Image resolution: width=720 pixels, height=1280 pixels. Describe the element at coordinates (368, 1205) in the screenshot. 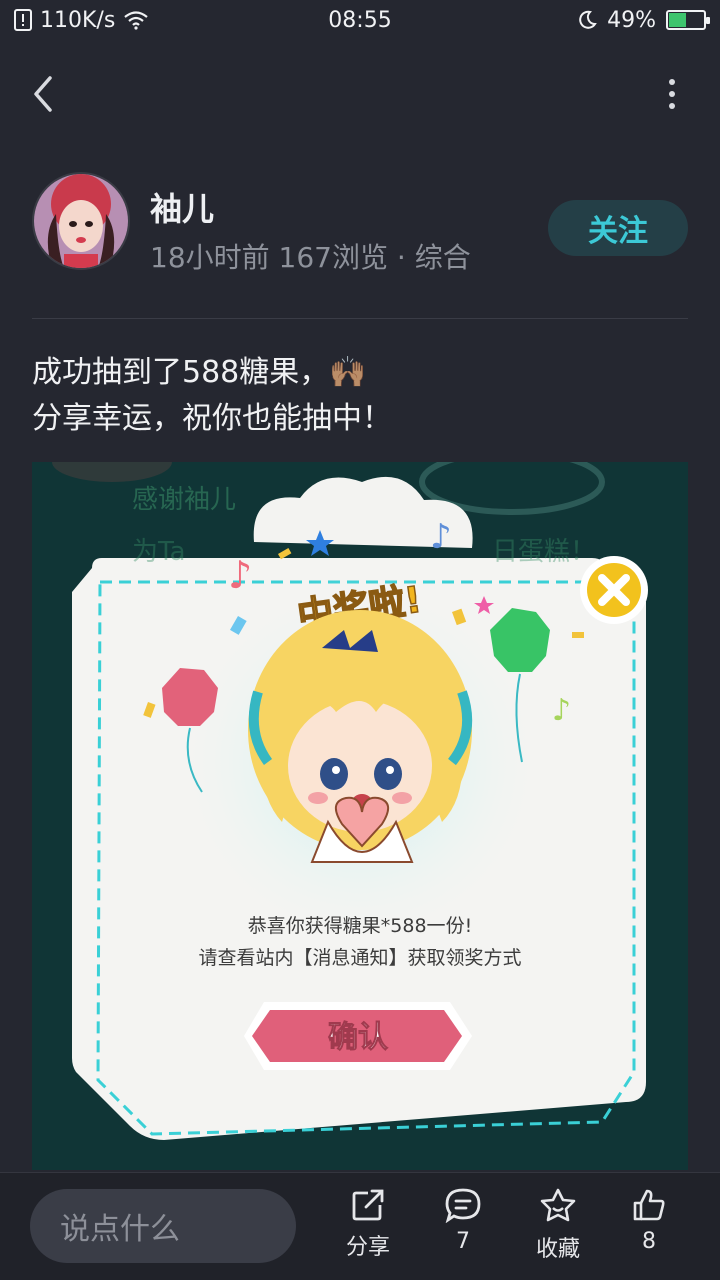

I see `share-icon` at that location.